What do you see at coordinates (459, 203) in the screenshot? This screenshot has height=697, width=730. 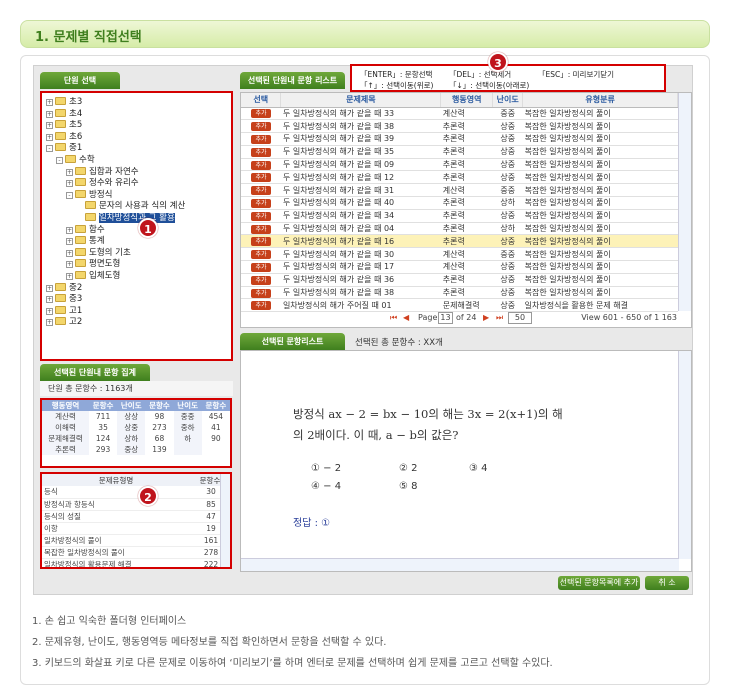 I see `question-row: 추가 두 일차방정식의 해가 같을 때 40 추론력 상하 복잡한 일차방정식의 풀이` at bounding box center [459, 203].